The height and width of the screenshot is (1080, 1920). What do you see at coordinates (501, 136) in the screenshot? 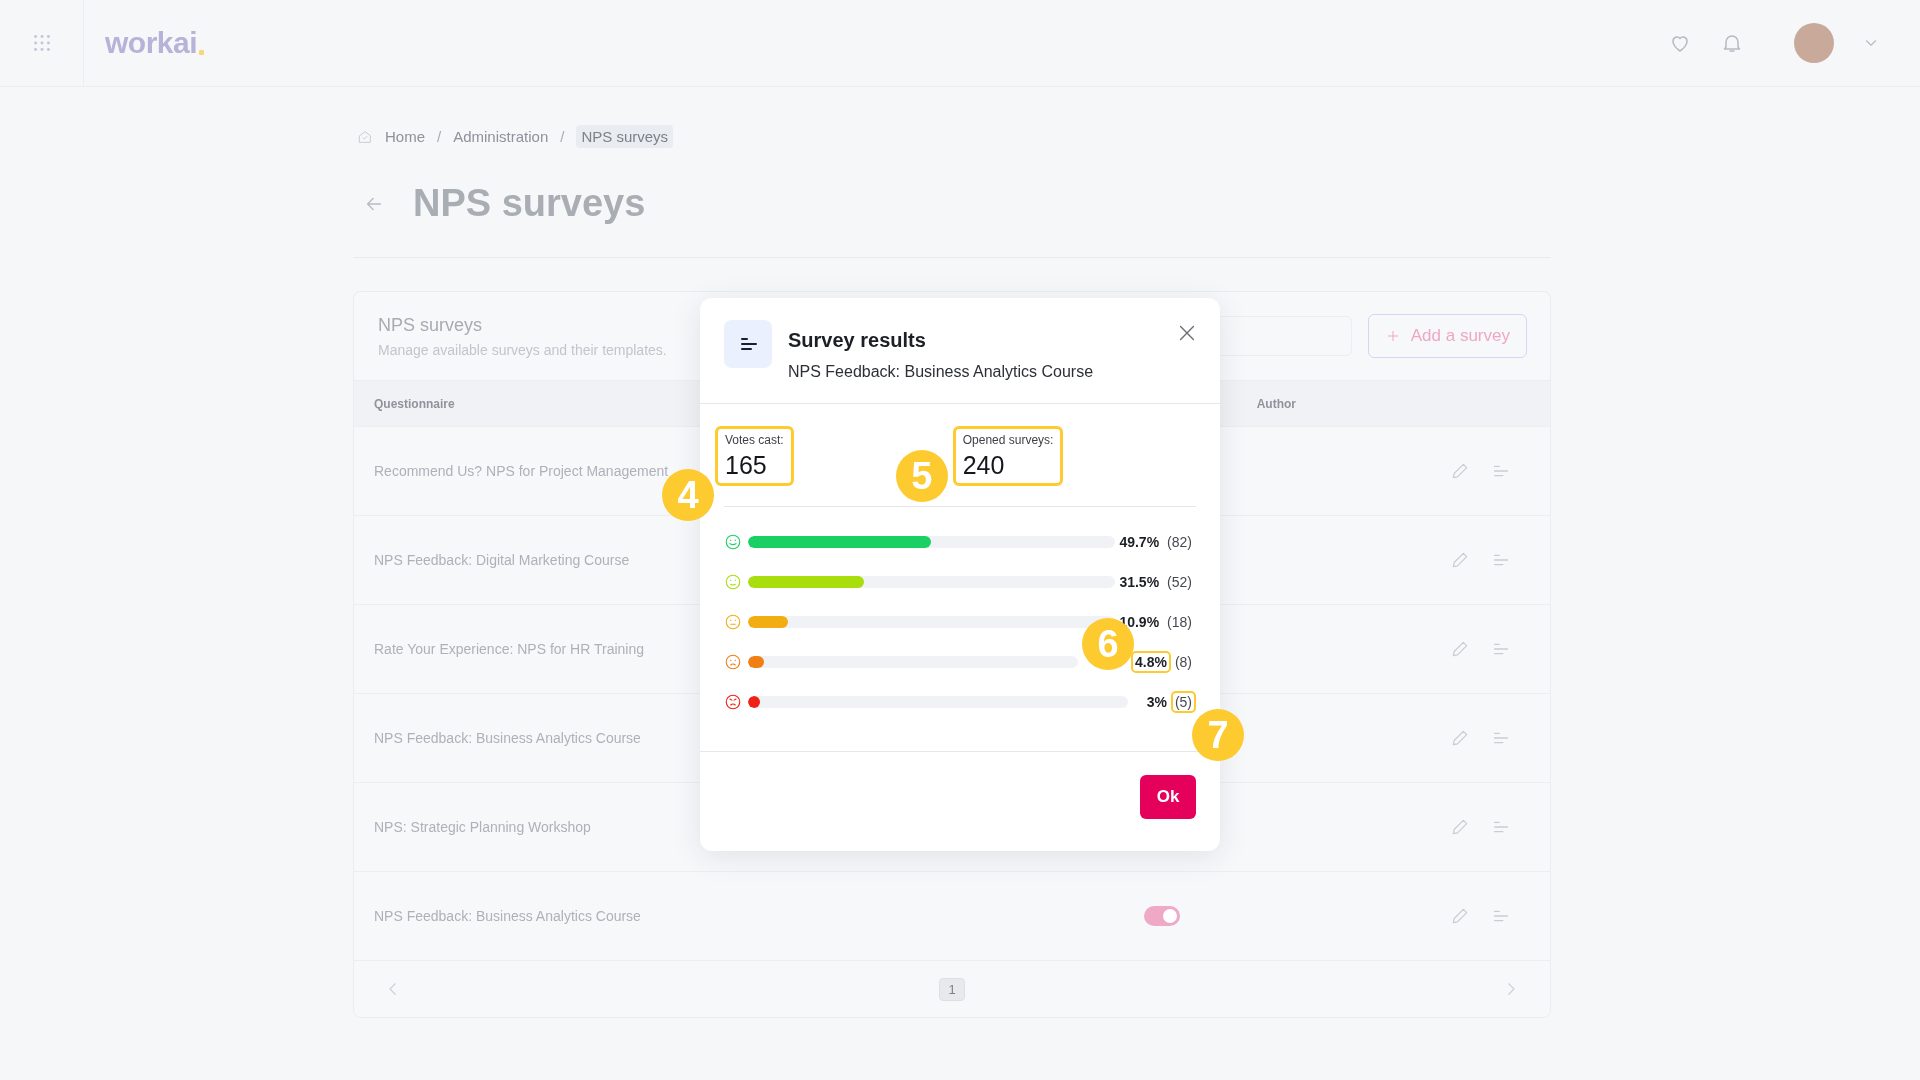
I see `breadcrumb-link: Administration` at bounding box center [501, 136].